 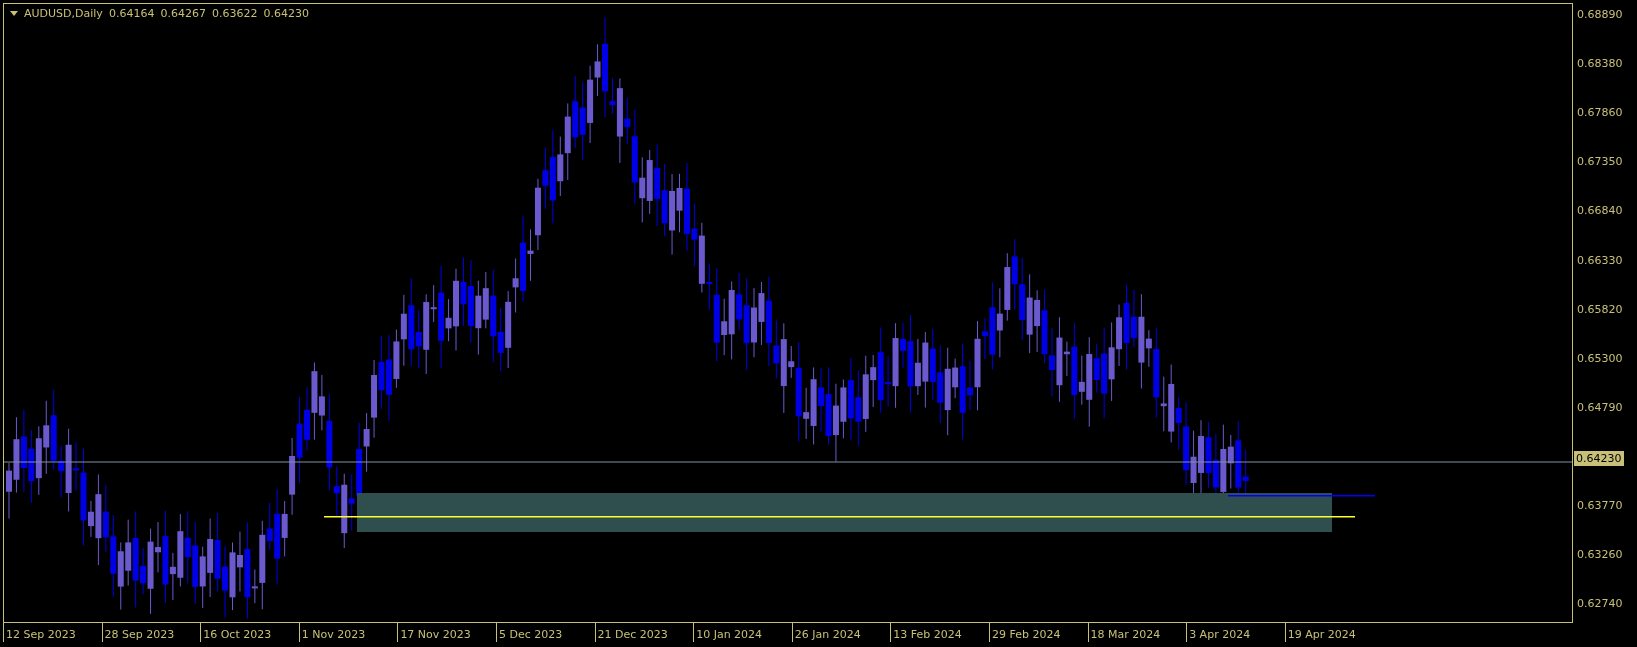 What do you see at coordinates (151, 632) in the screenshot?
I see `date-label: 28 Sep 2023` at bounding box center [151, 632].